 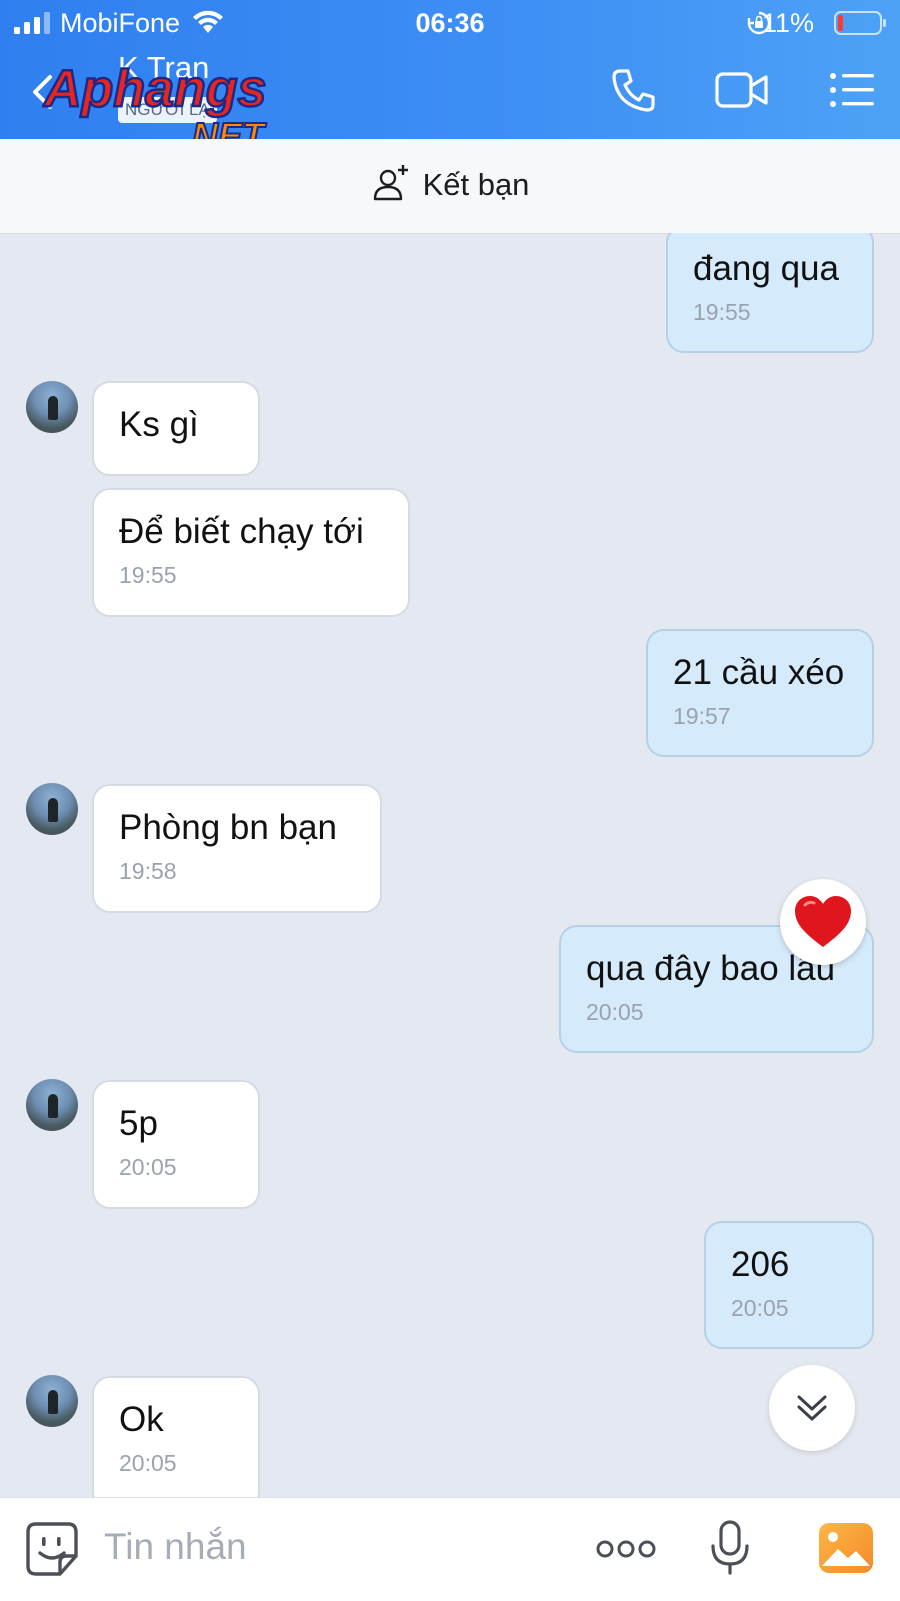 I want to click on composer-bar, so click(x=450, y=1549).